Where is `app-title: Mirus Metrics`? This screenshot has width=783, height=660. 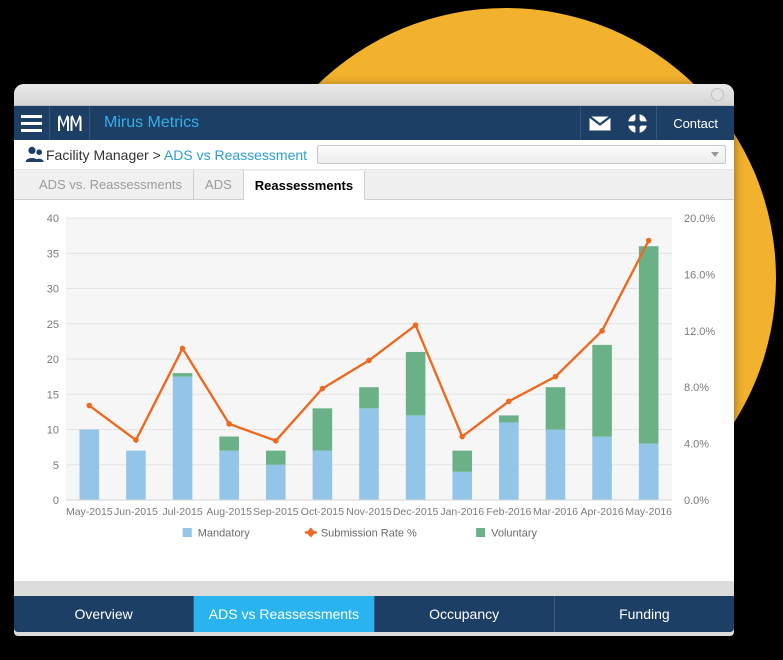 app-title: Mirus Metrics is located at coordinates (152, 122).